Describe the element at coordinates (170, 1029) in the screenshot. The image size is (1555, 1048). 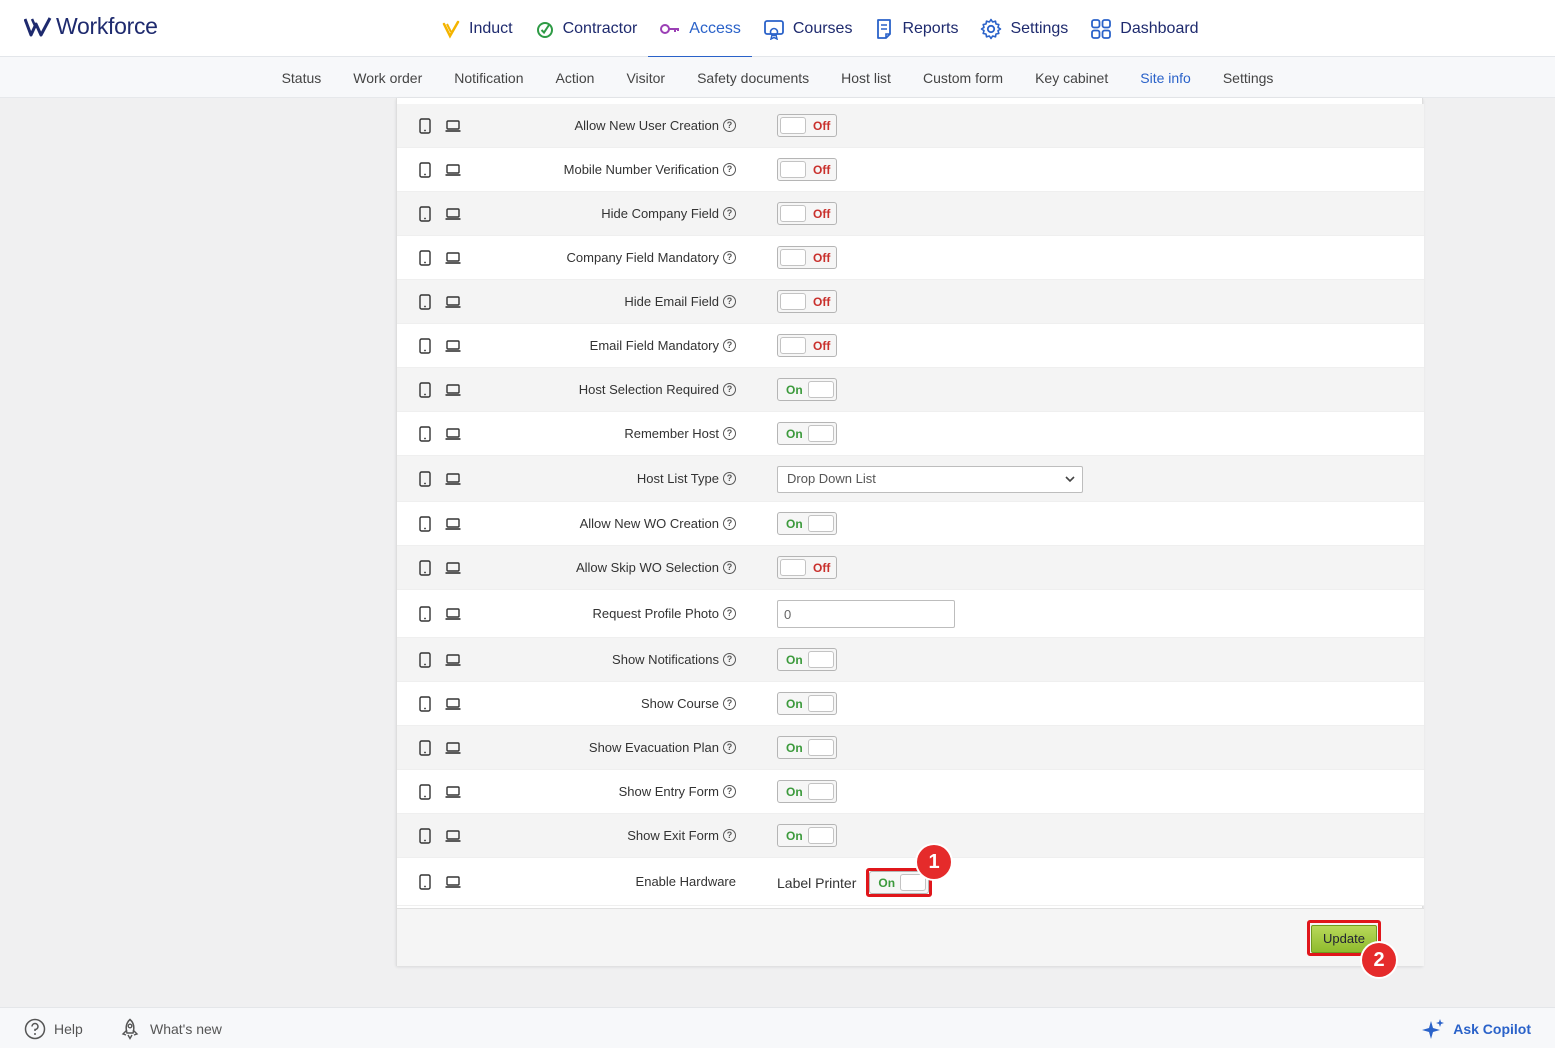
I see `whats-new-link: What's new` at that location.